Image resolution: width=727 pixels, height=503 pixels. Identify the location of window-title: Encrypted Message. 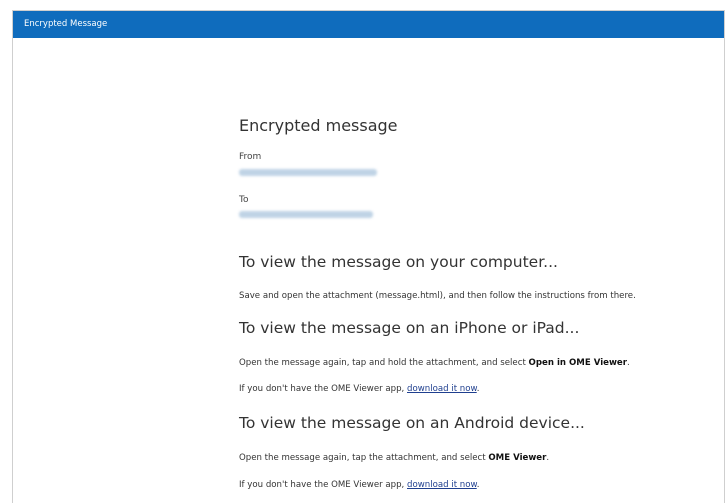
(66, 24).